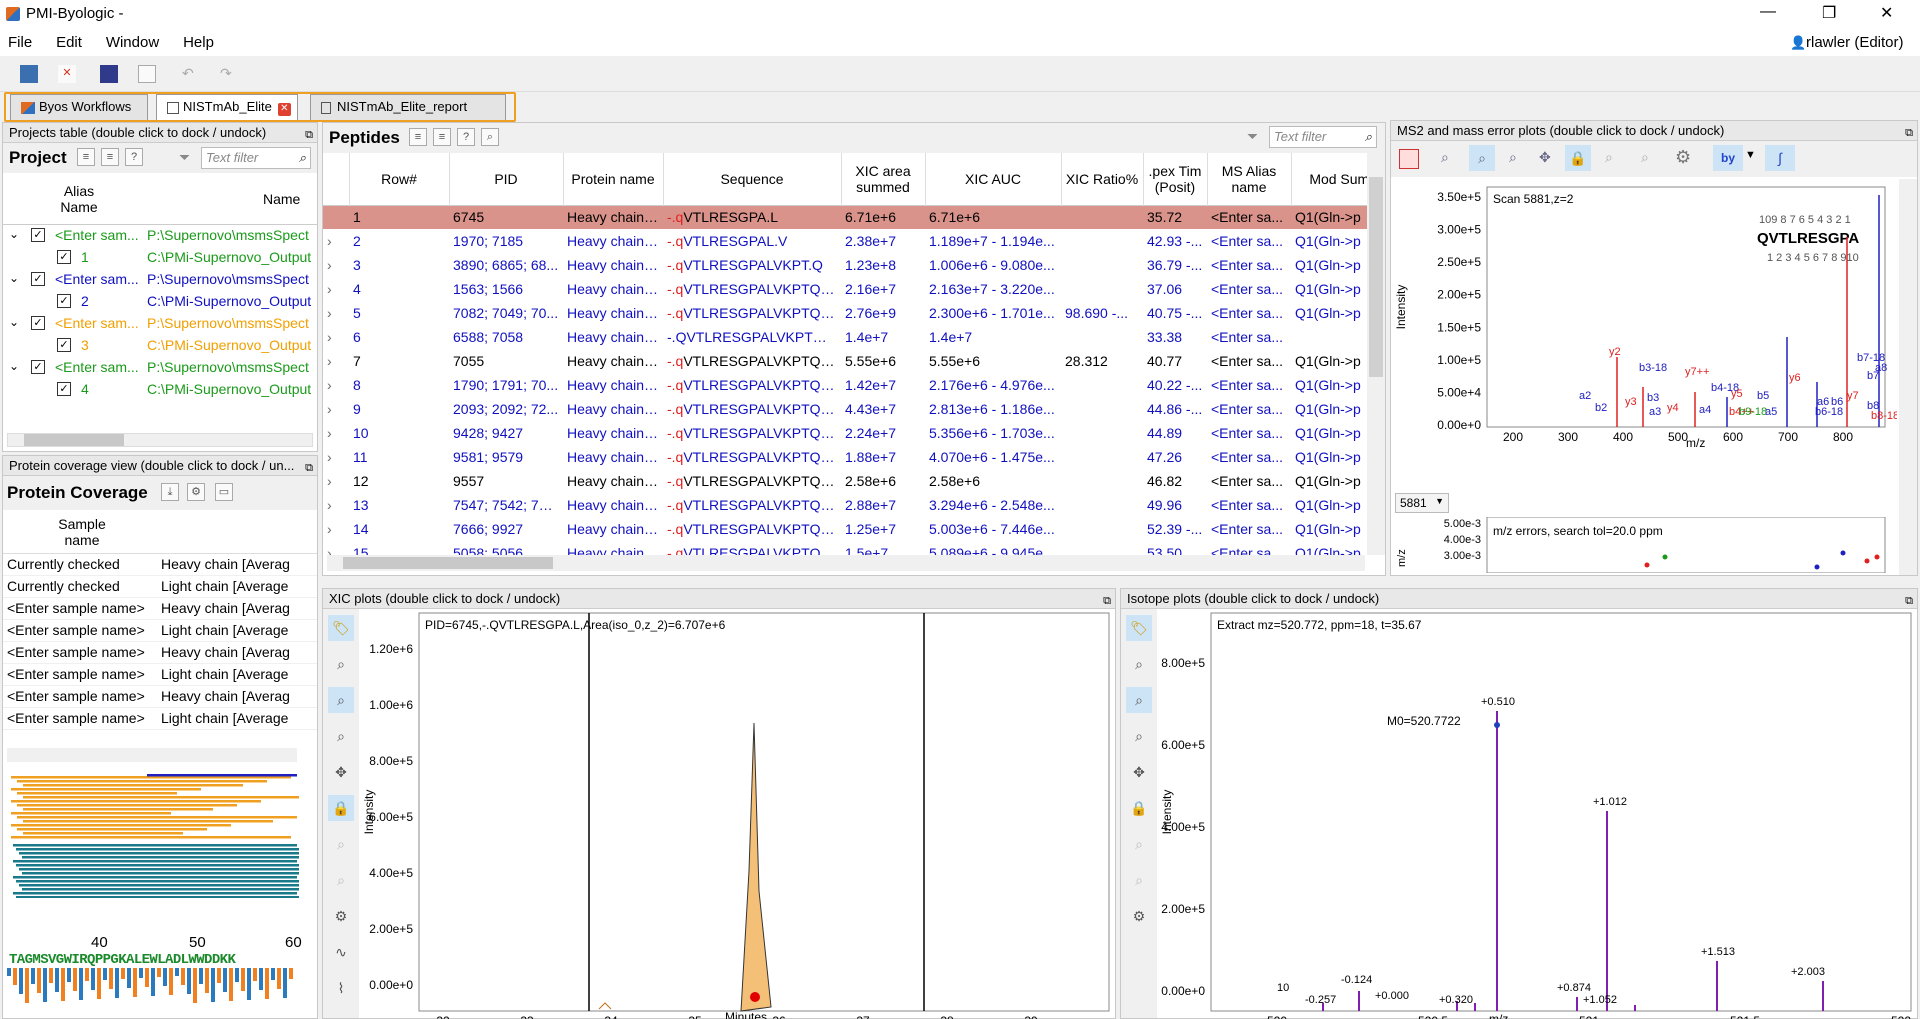  Describe the element at coordinates (67, 74) in the screenshot. I see `close-project-icon: ✕` at that location.